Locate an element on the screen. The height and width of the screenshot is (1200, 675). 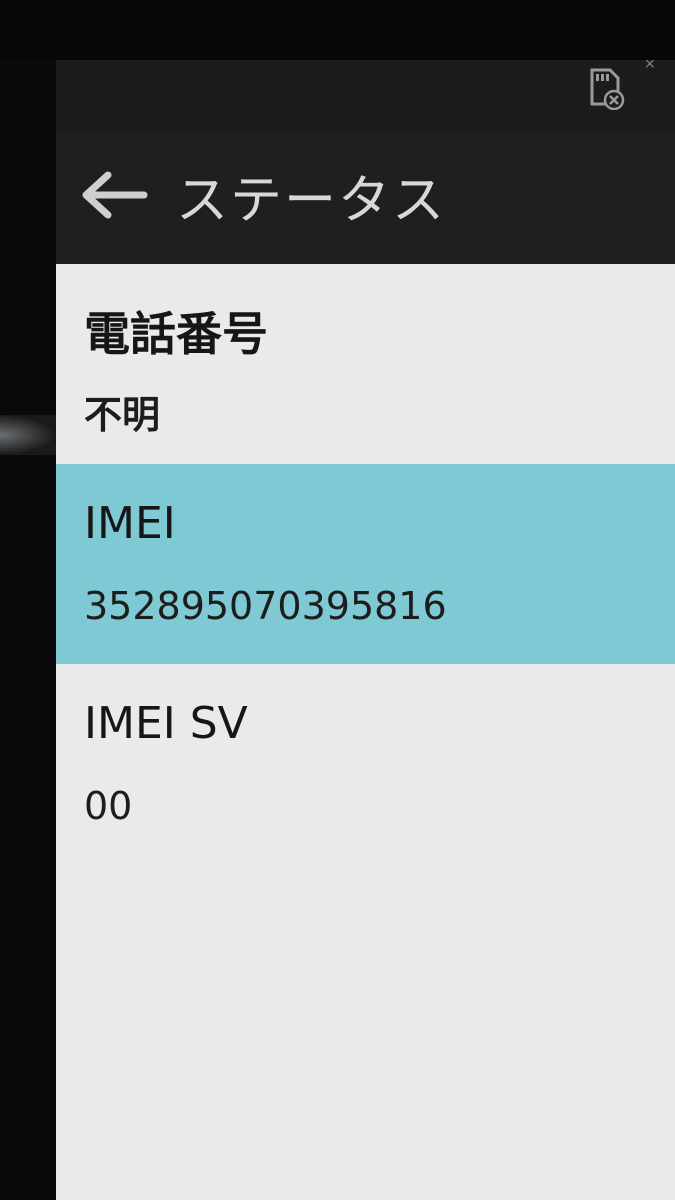
action-bar: ステータス is located at coordinates (365, 197).